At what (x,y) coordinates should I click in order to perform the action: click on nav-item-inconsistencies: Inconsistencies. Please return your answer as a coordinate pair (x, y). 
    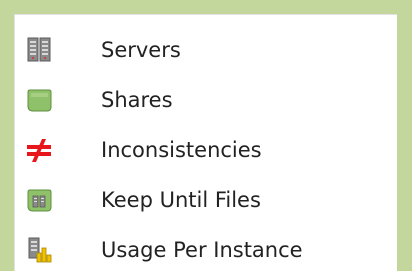
    Looking at the image, I should click on (206, 150).